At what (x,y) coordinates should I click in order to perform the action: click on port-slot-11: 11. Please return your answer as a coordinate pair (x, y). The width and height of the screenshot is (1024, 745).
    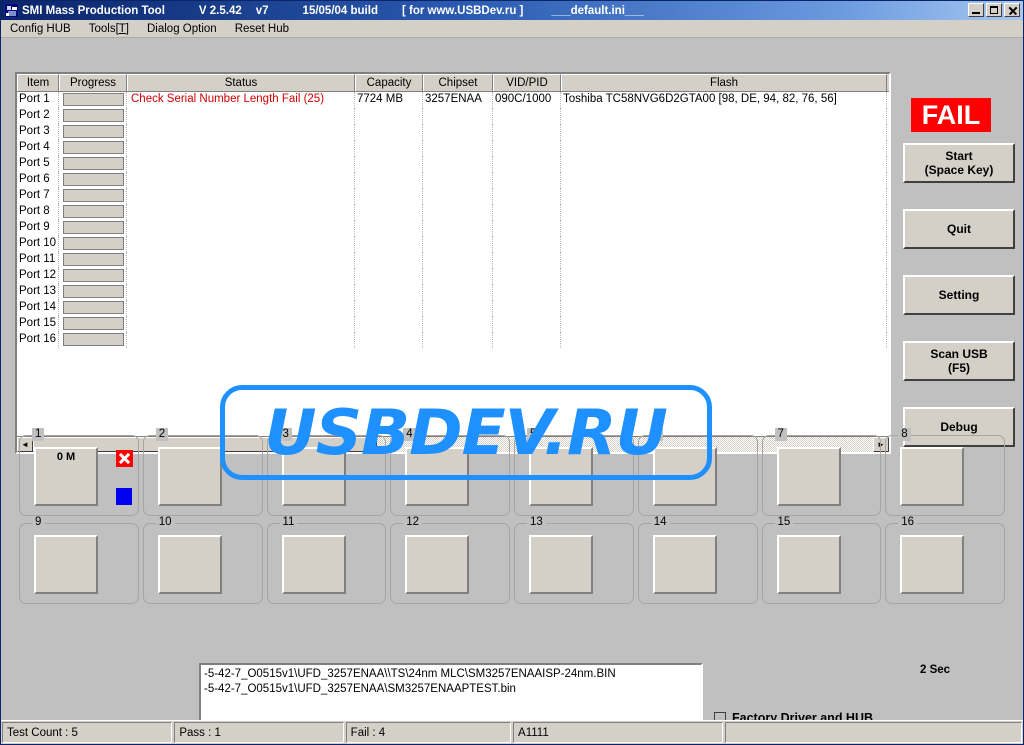
    Looking at the image, I should click on (326, 560).